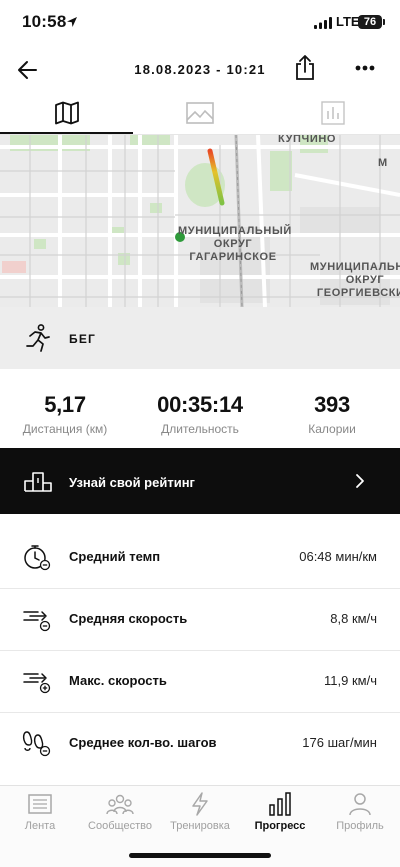  Describe the element at coordinates (38, 482) in the screenshot. I see `podium-icon` at that location.